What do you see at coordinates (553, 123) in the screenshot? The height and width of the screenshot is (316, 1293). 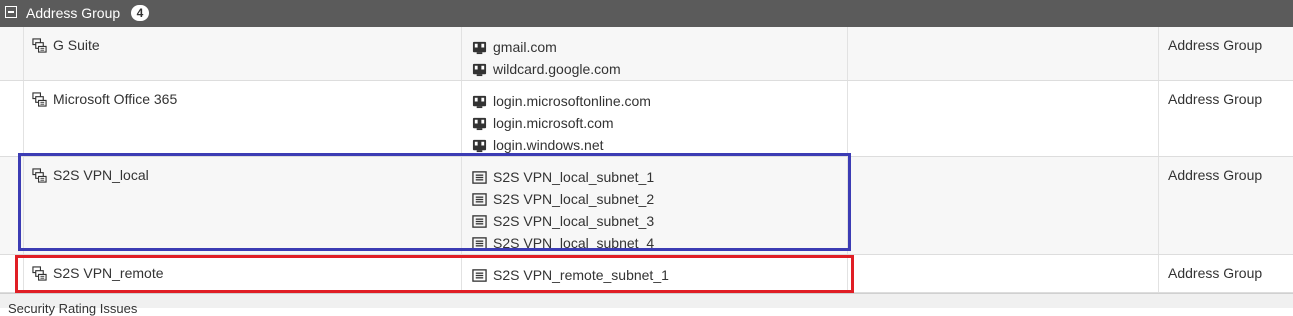 I see `member-label: login.microsoft.com` at bounding box center [553, 123].